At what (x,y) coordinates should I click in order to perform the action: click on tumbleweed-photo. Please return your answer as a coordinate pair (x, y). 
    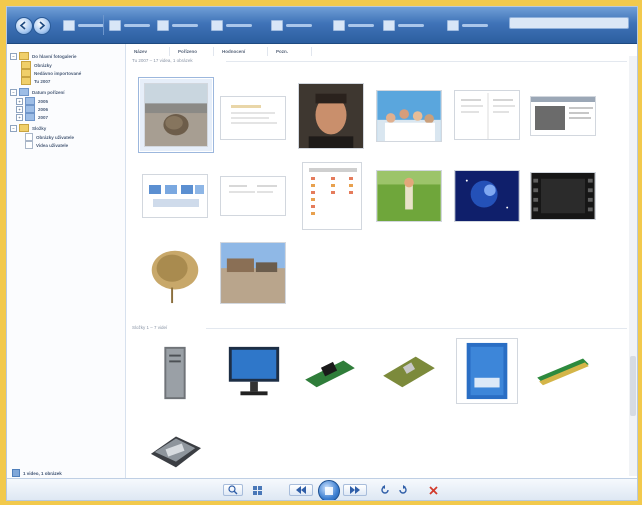
    Looking at the image, I should click on (176, 115).